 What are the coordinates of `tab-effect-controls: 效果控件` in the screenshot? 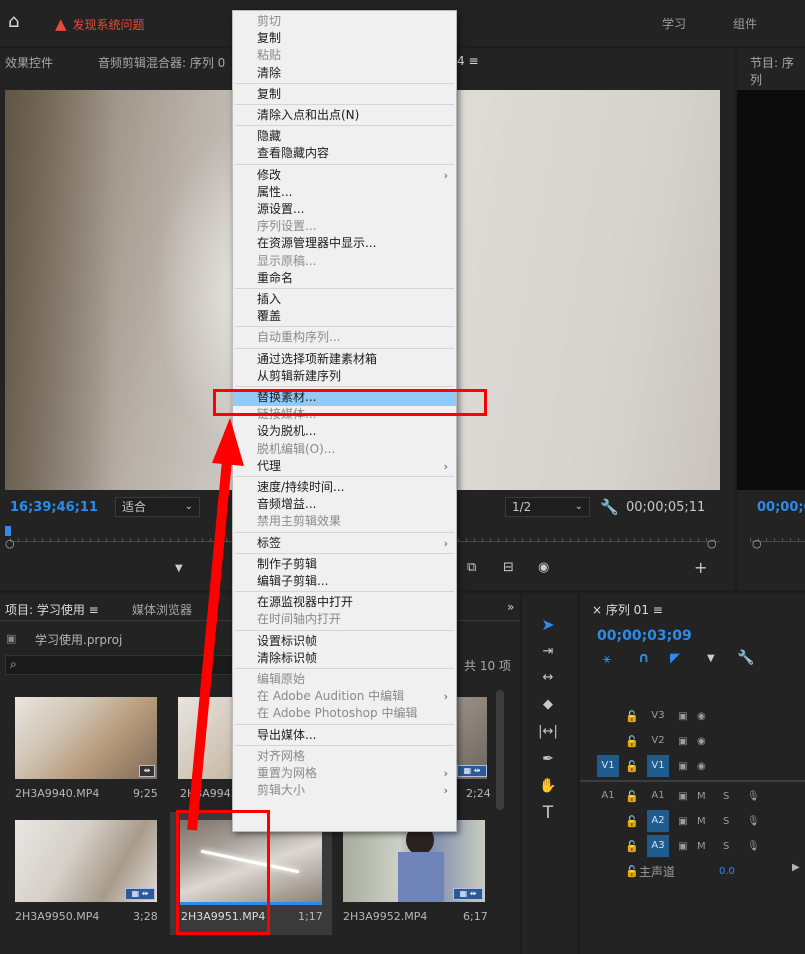 It's located at (29, 62).